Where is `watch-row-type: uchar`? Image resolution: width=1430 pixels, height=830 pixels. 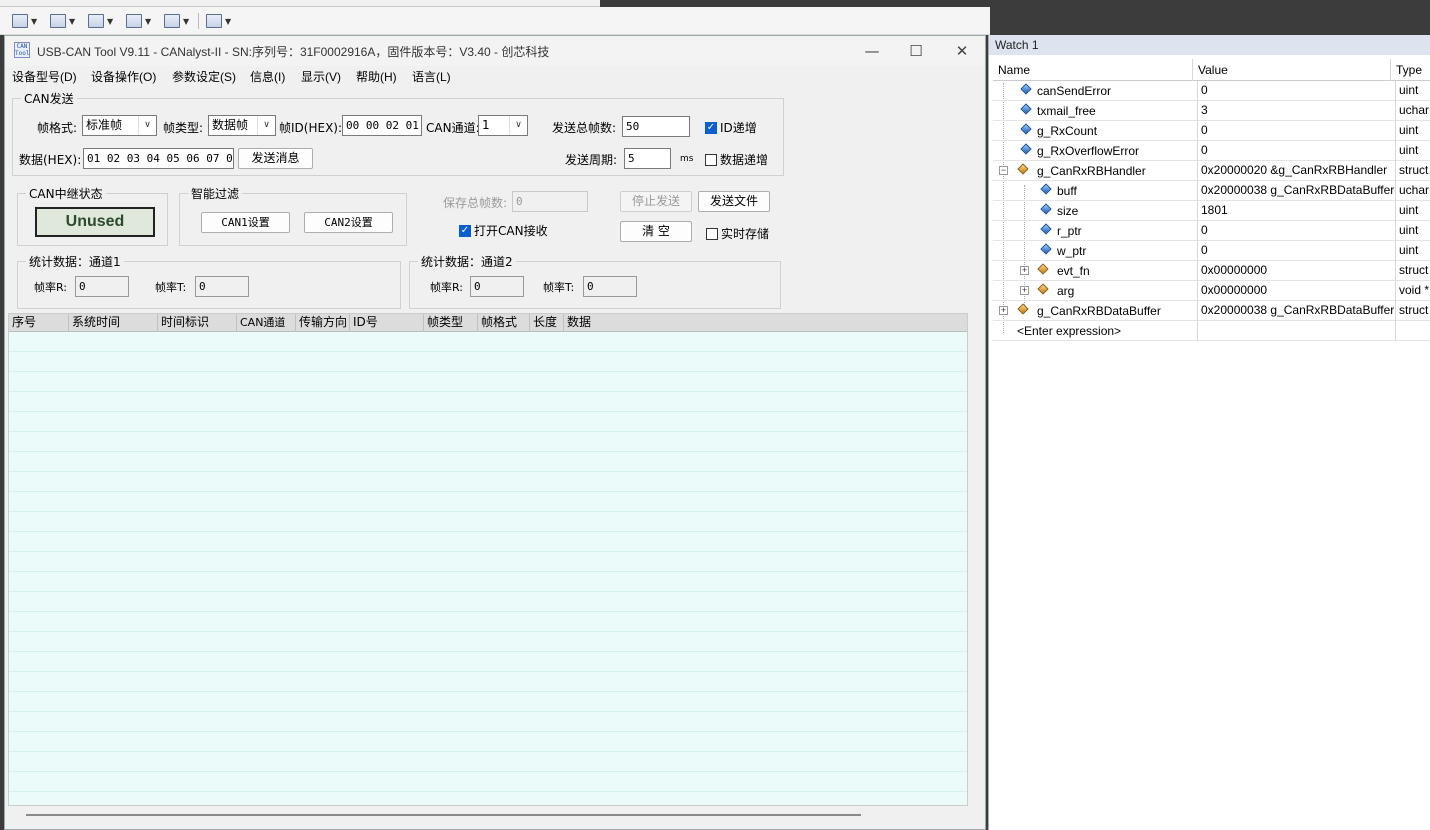
watch-row-type: uchar is located at coordinates (1412, 111).